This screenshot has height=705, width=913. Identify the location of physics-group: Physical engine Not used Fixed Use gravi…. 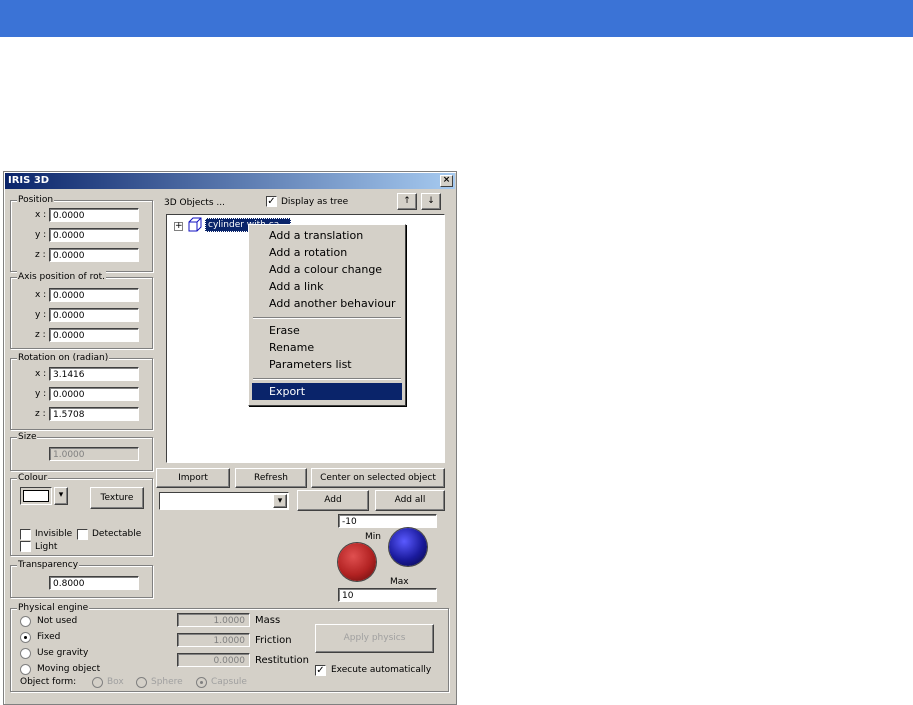
(229, 647).